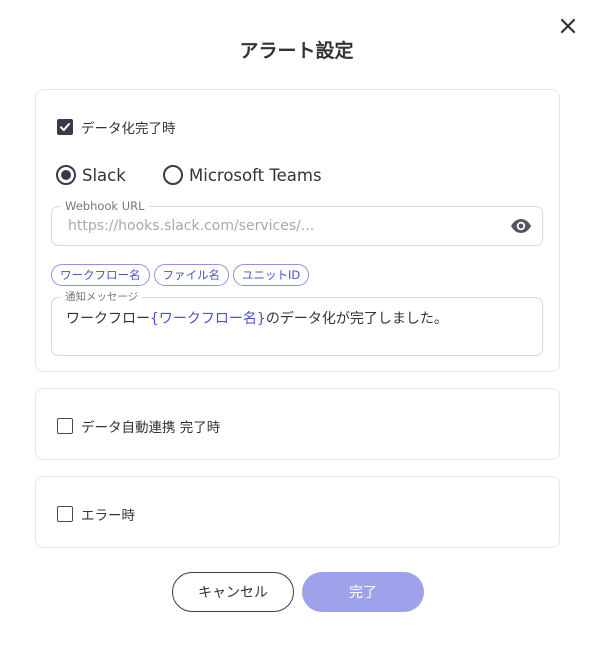 The width and height of the screenshot is (593, 649). What do you see at coordinates (108, 516) in the screenshot?
I see `error-label: エラー時` at bounding box center [108, 516].